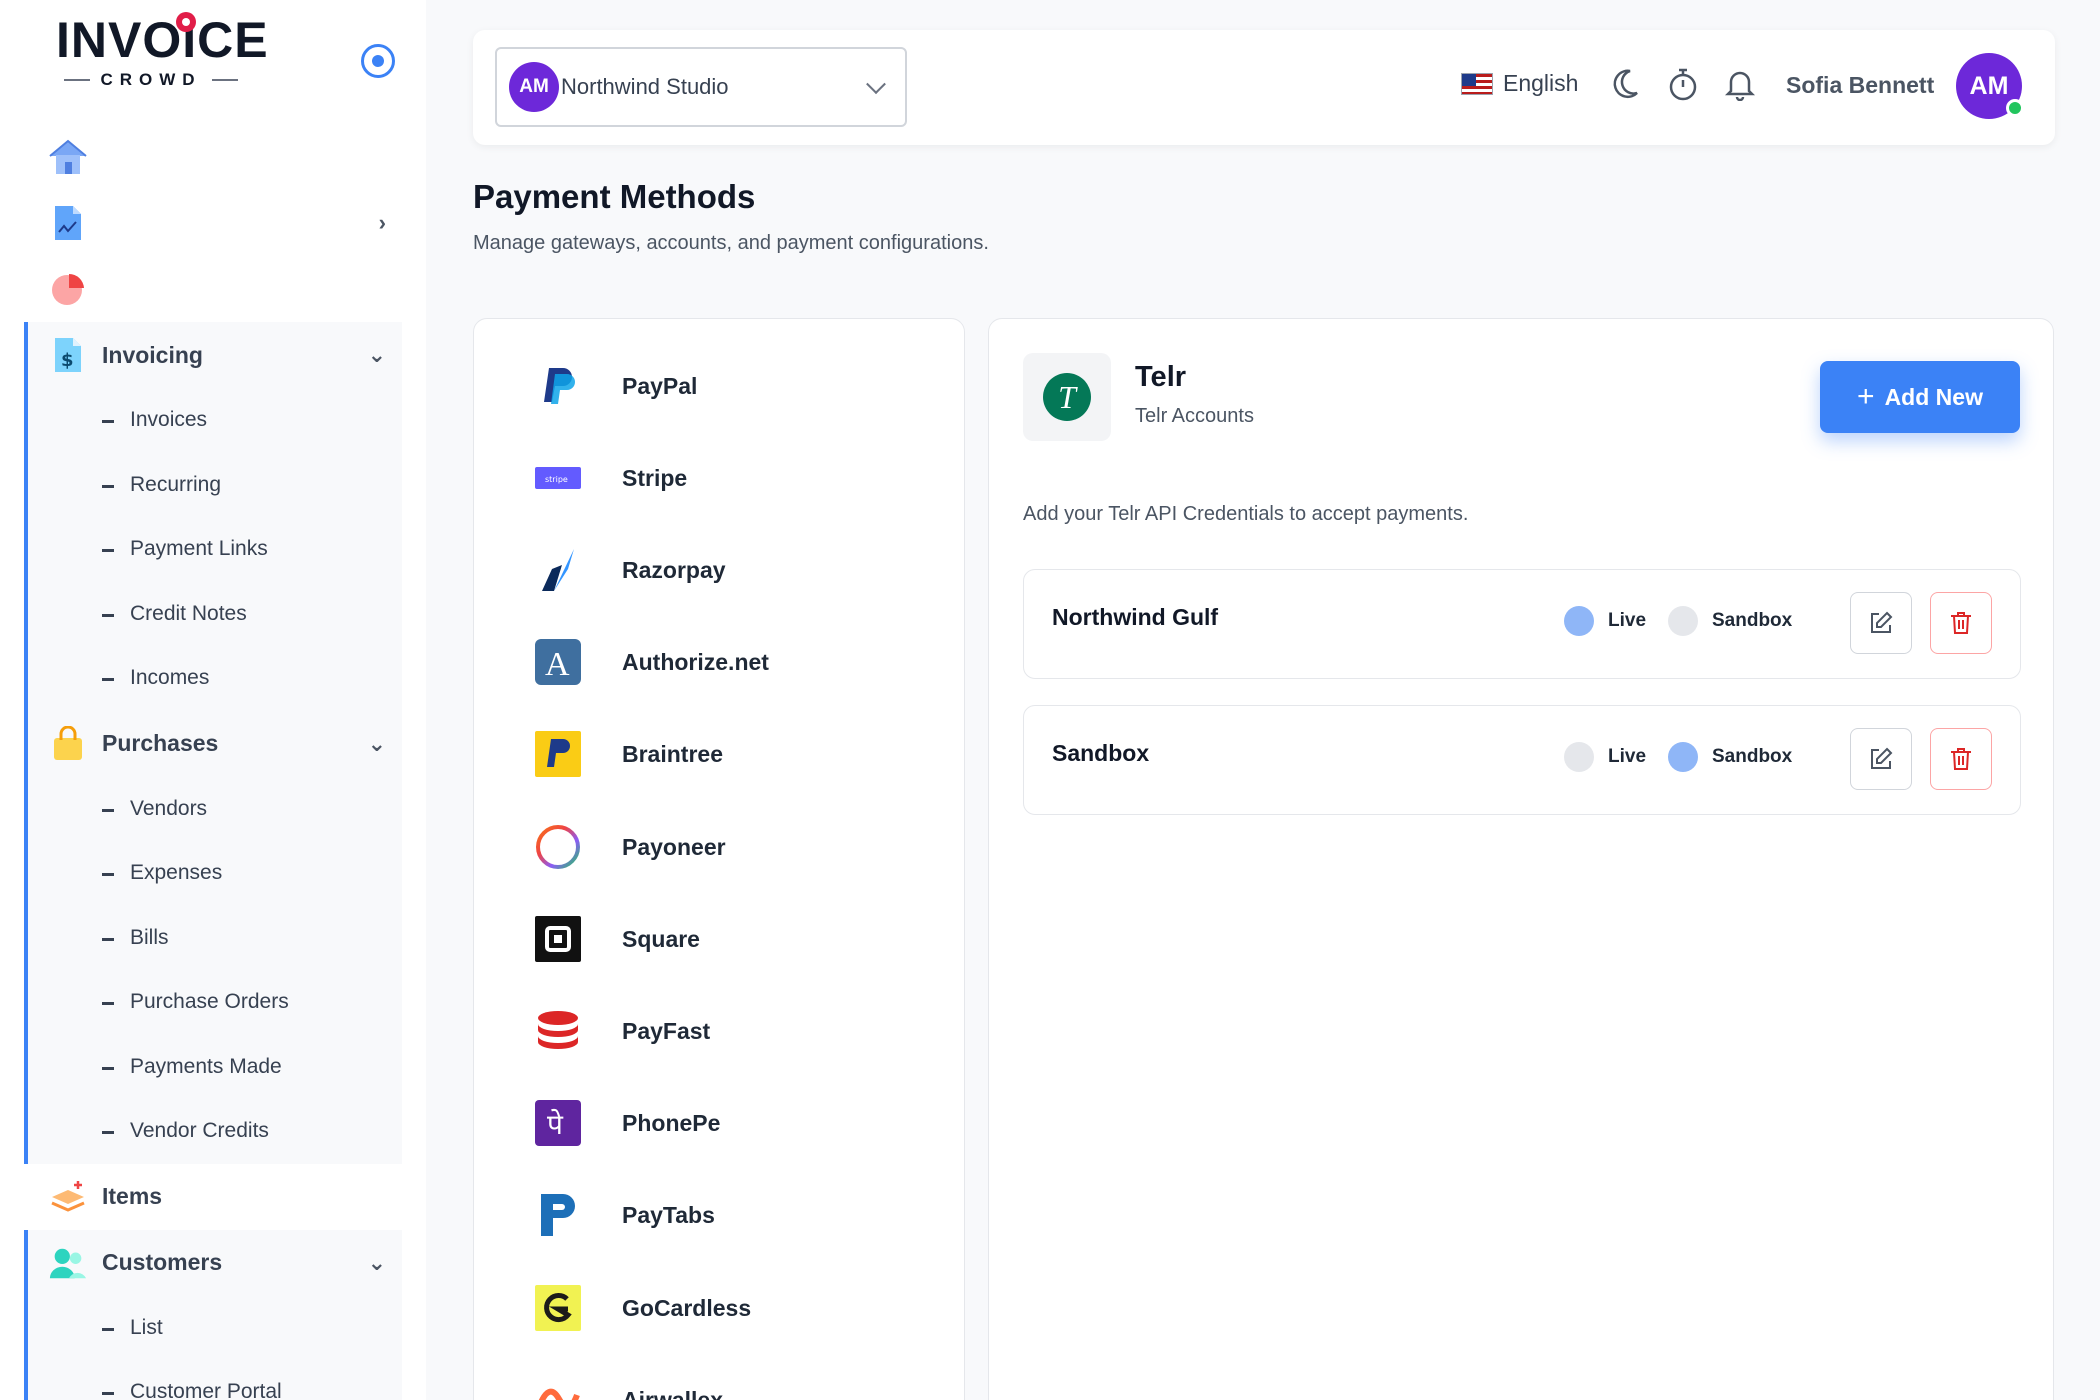 The height and width of the screenshot is (1400, 2100). What do you see at coordinates (630, 847) in the screenshot?
I see `gateway-item-payoneer: Payoneer` at bounding box center [630, 847].